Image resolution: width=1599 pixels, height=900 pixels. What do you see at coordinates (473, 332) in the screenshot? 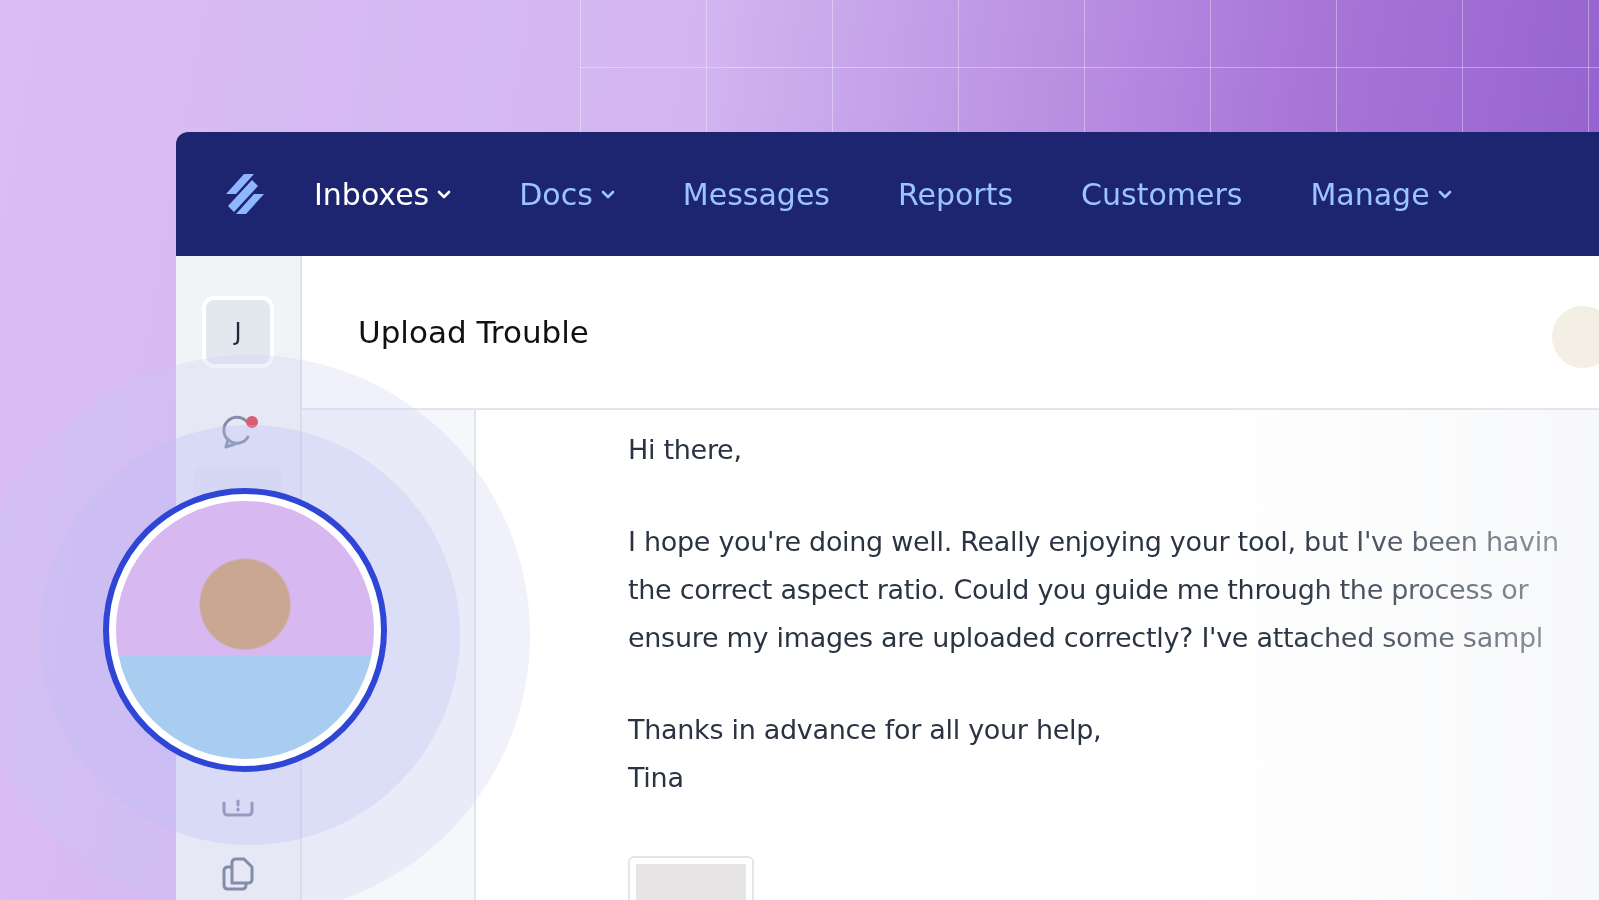
I see `conversation-title: Upload Trouble` at bounding box center [473, 332].